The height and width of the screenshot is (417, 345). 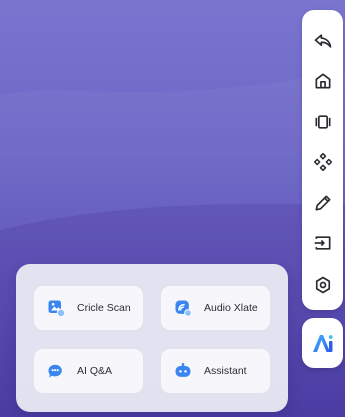 What do you see at coordinates (95, 371) in the screenshot?
I see `ai-qa-label: AI Q&A` at bounding box center [95, 371].